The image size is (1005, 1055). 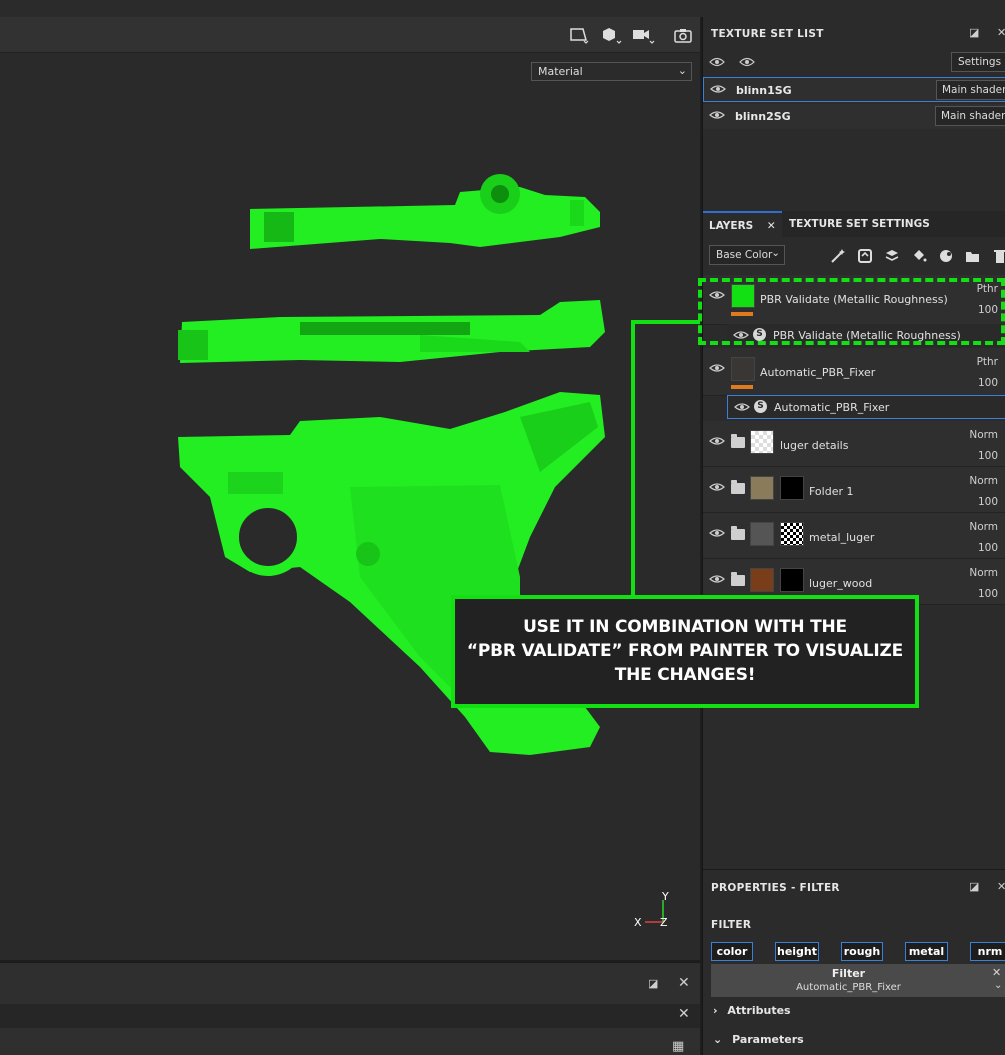 What do you see at coordinates (848, 987) in the screenshot?
I see `filter-value: Automatic_PBR_Fixer` at bounding box center [848, 987].